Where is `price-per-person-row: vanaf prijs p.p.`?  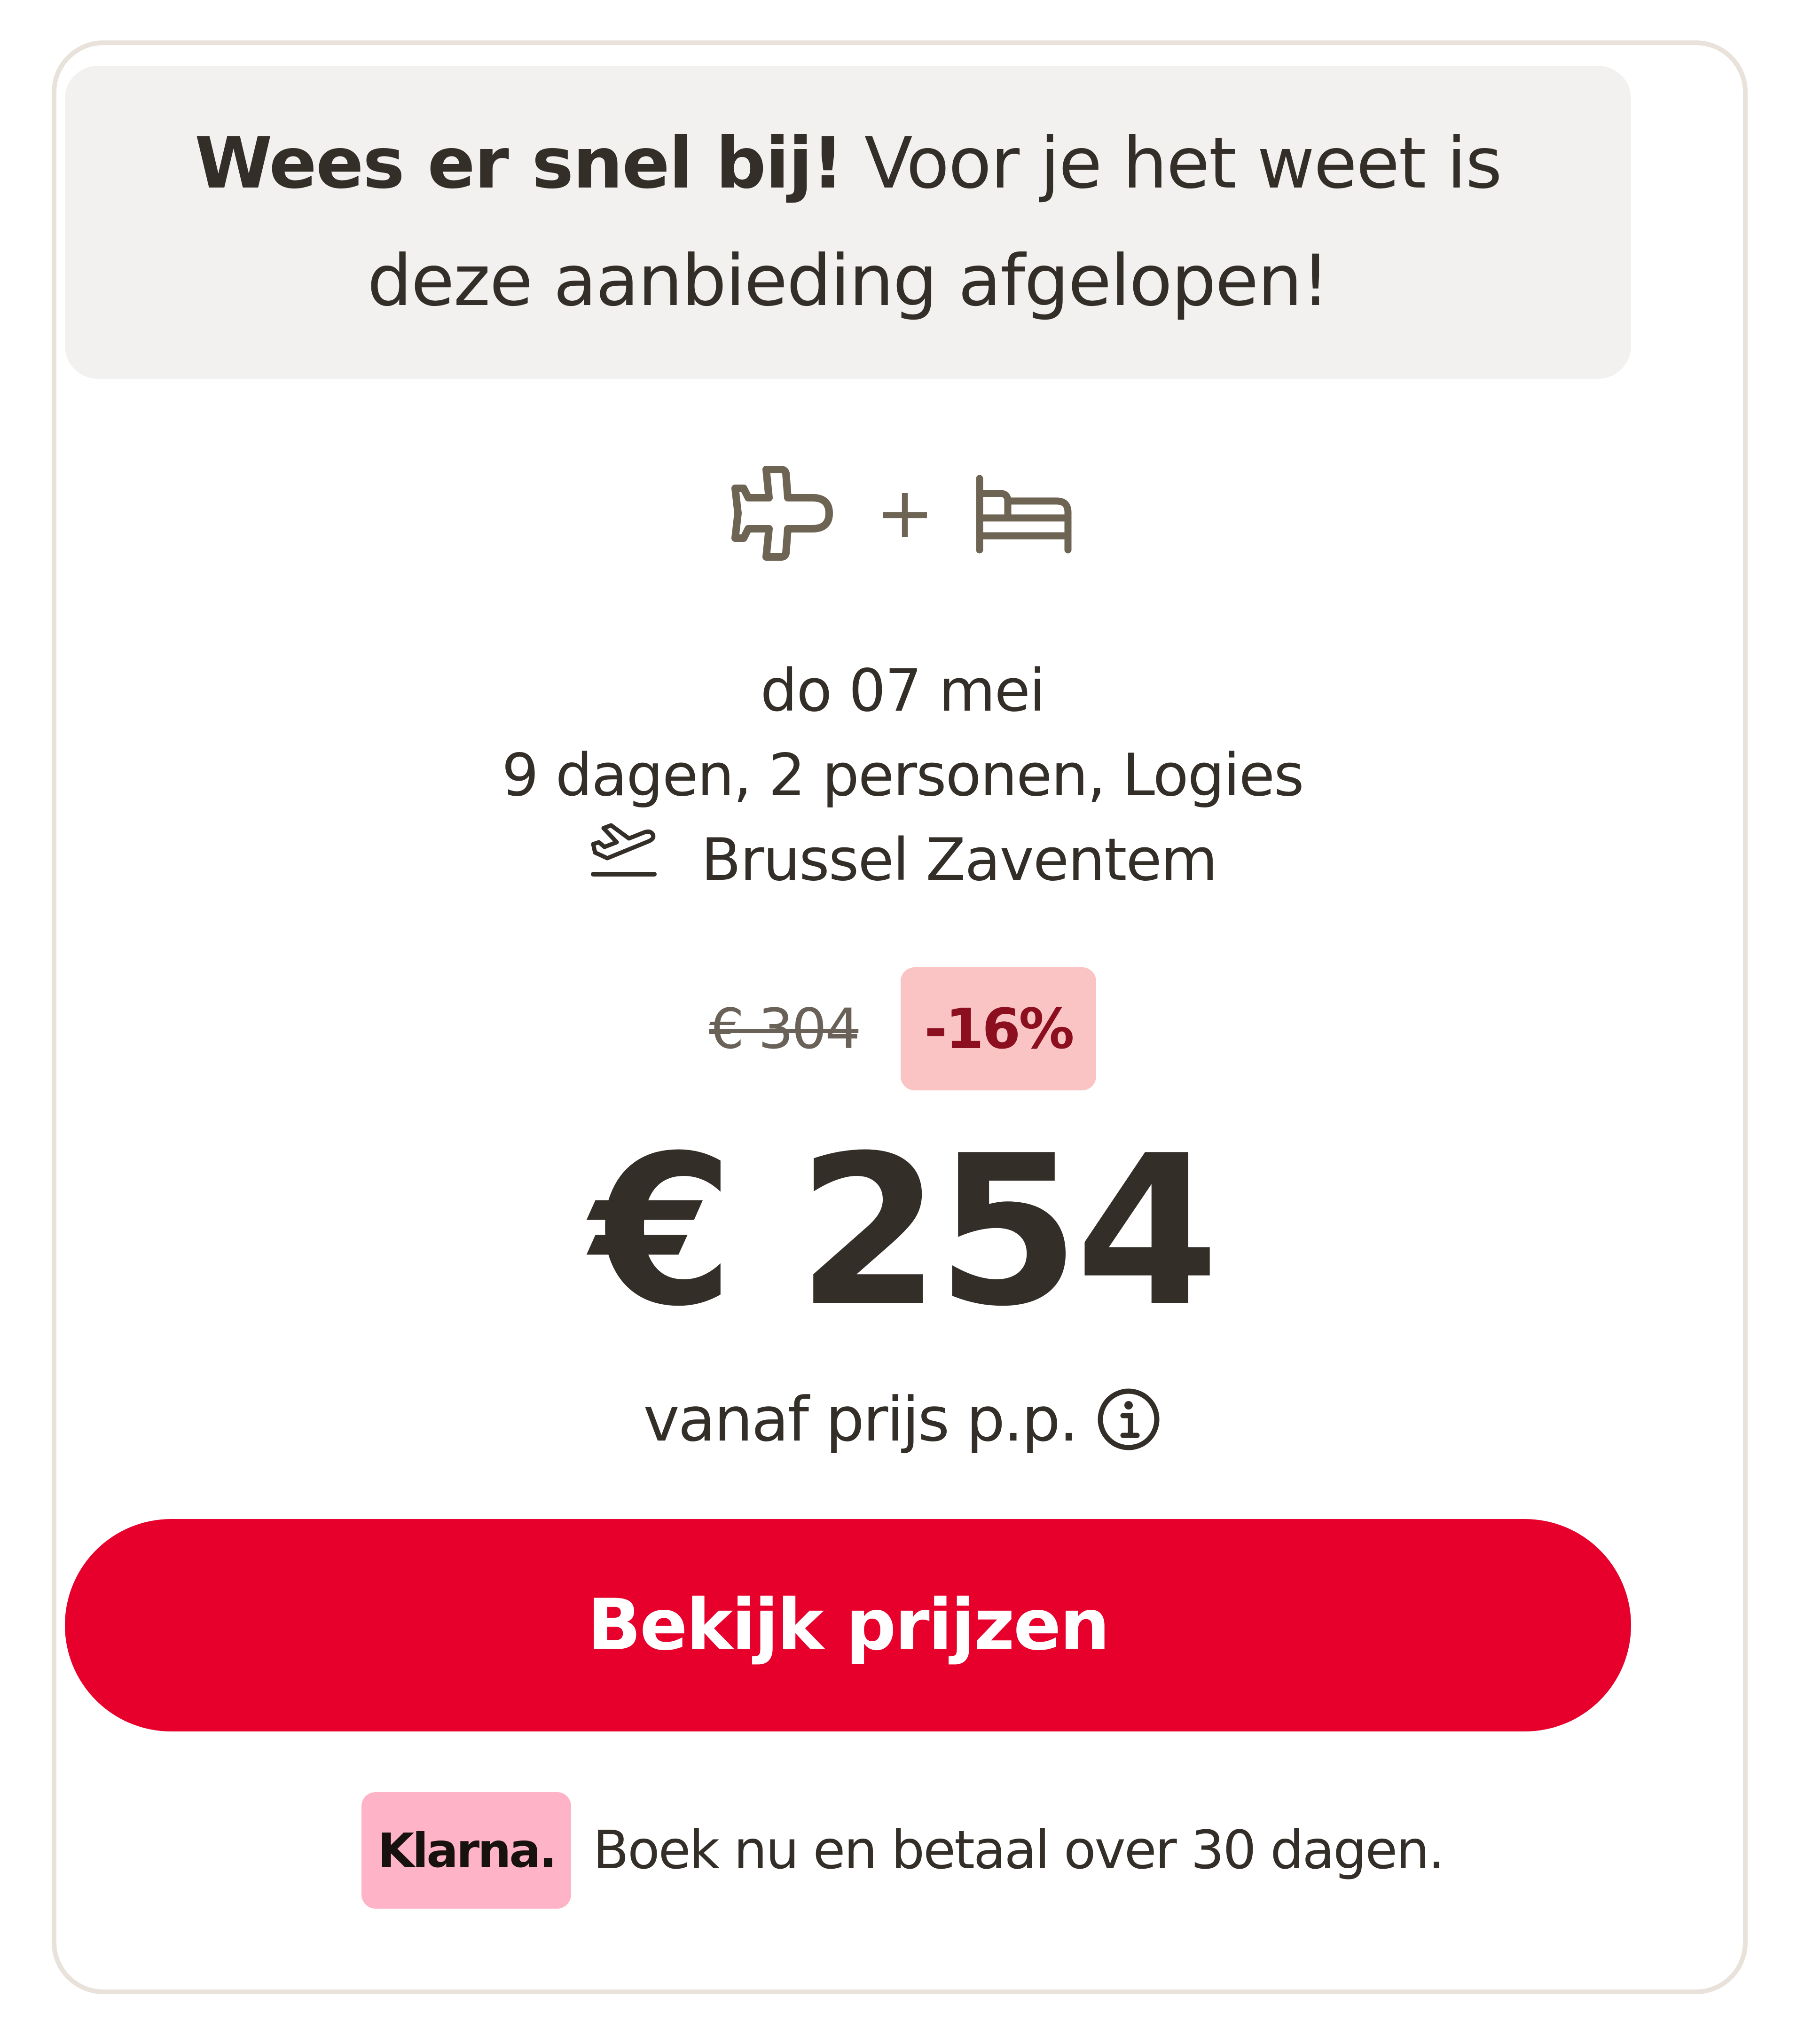
price-per-person-row: vanaf prijs p.p. is located at coordinates (902, 1419).